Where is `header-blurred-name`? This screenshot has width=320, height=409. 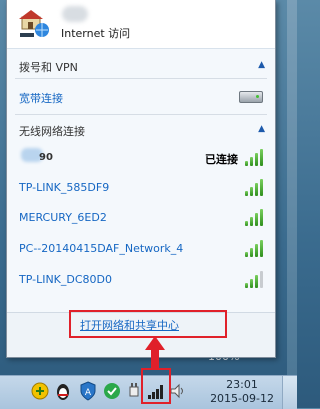
header-blurred-name is located at coordinates (75, 14).